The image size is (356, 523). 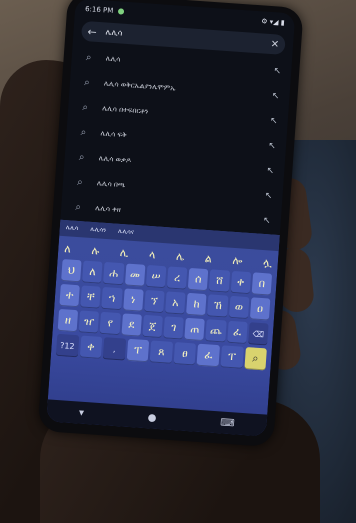 I want to click on suggestion-text: ሌሊሳ በተፍበርቶን, so click(x=125, y=110).